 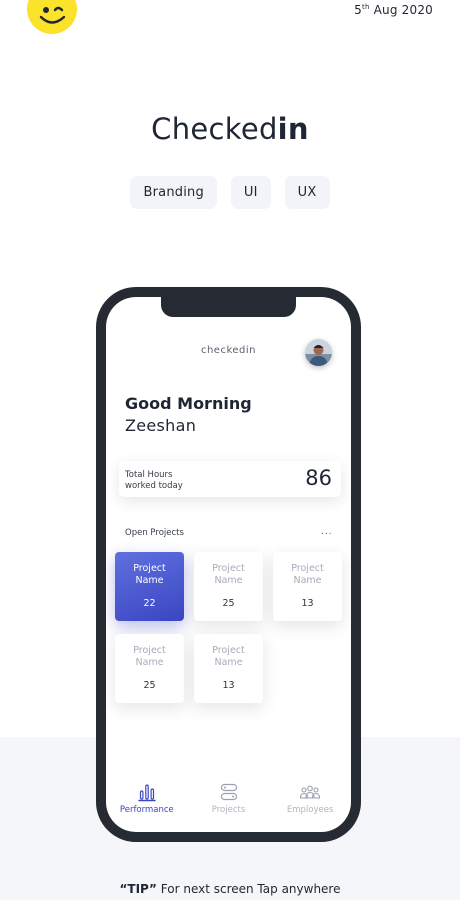 What do you see at coordinates (52, 17) in the screenshot?
I see `winking-smiley-icon` at bounding box center [52, 17].